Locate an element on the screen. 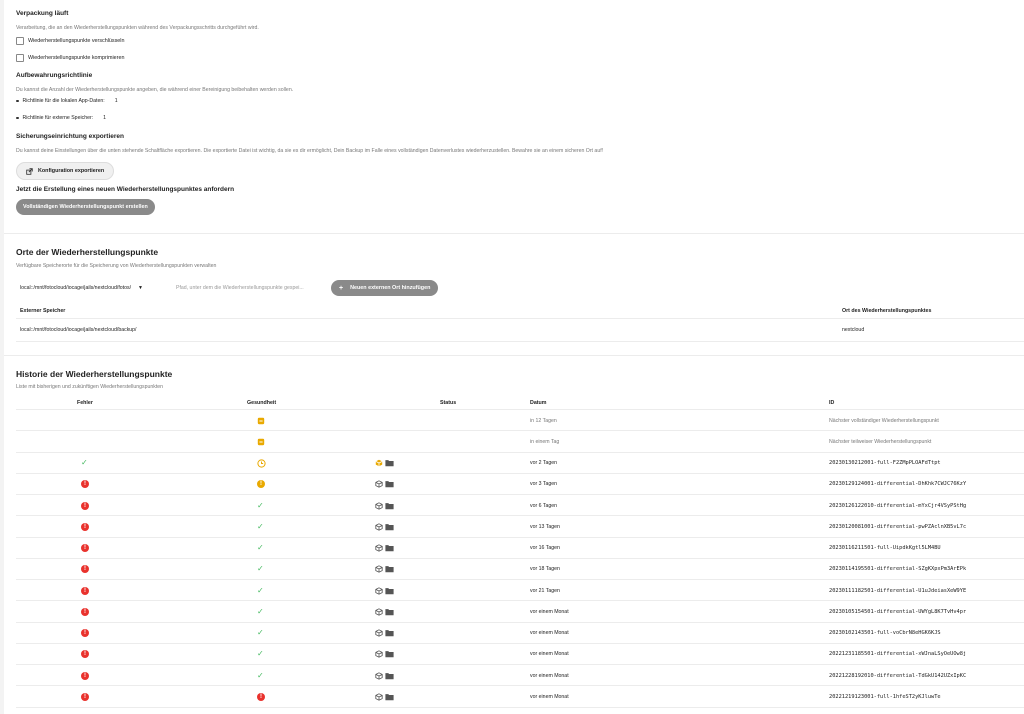  date-cell: vor einem Monat is located at coordinates (549, 611).